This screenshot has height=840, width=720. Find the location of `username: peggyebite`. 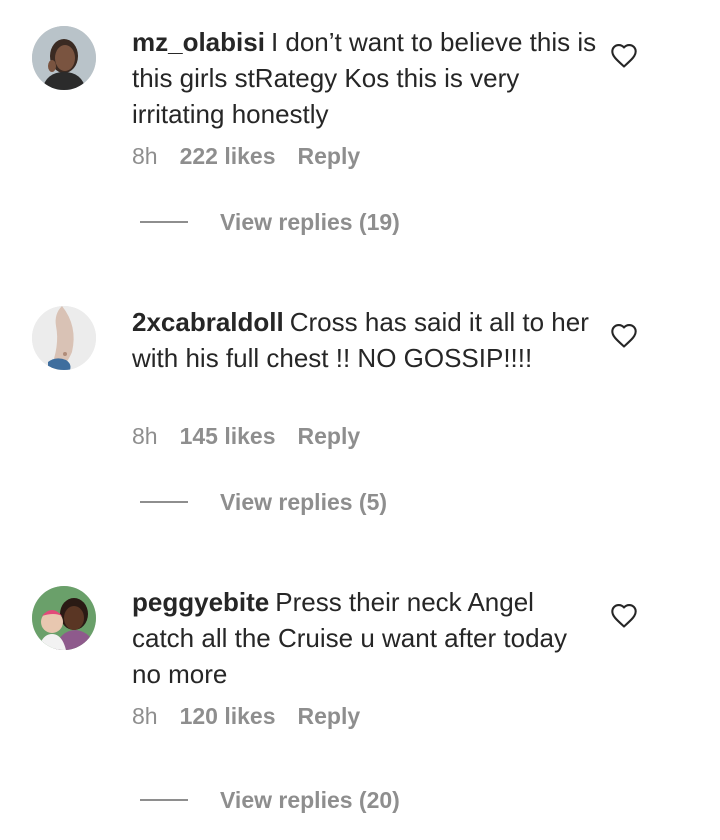

username: peggyebite is located at coordinates (200, 602).